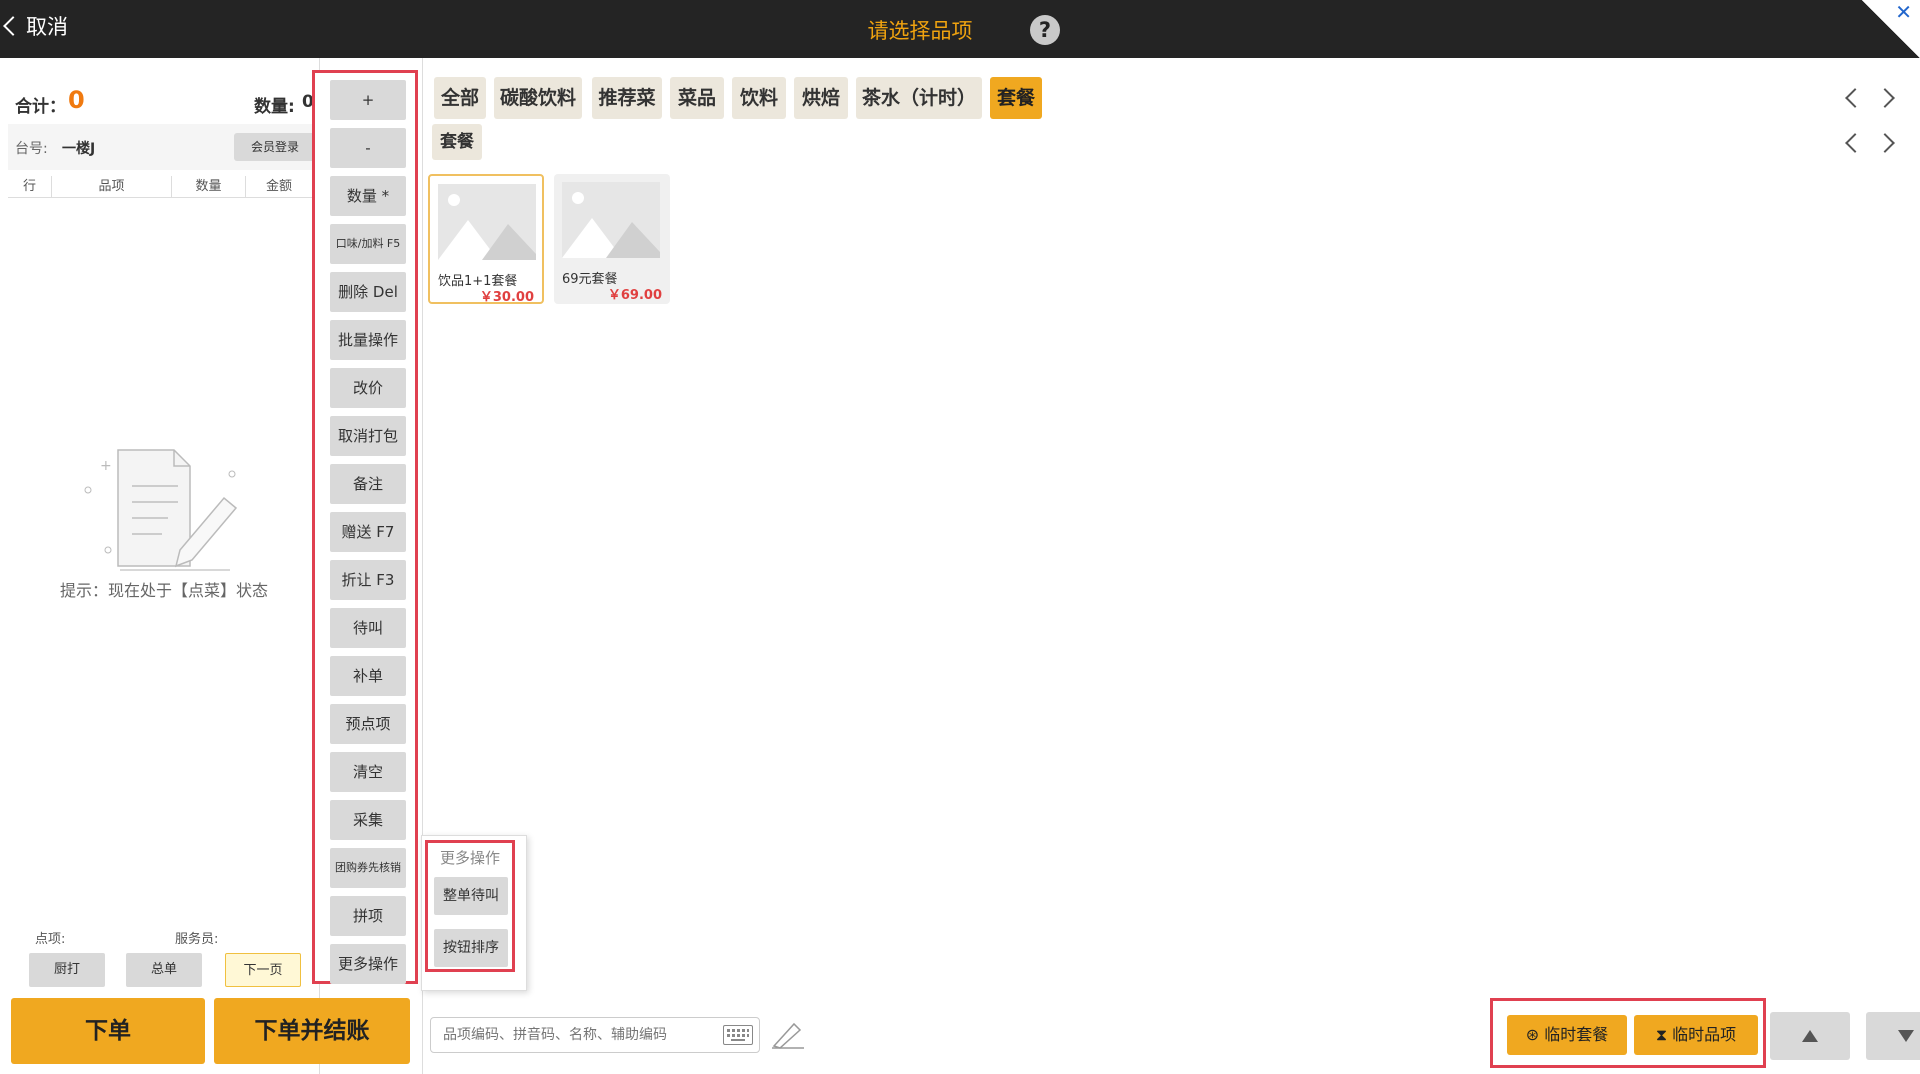 The height and width of the screenshot is (1074, 1920). Describe the element at coordinates (368, 340) in the screenshot. I see `batch-button: 批量操作` at that location.